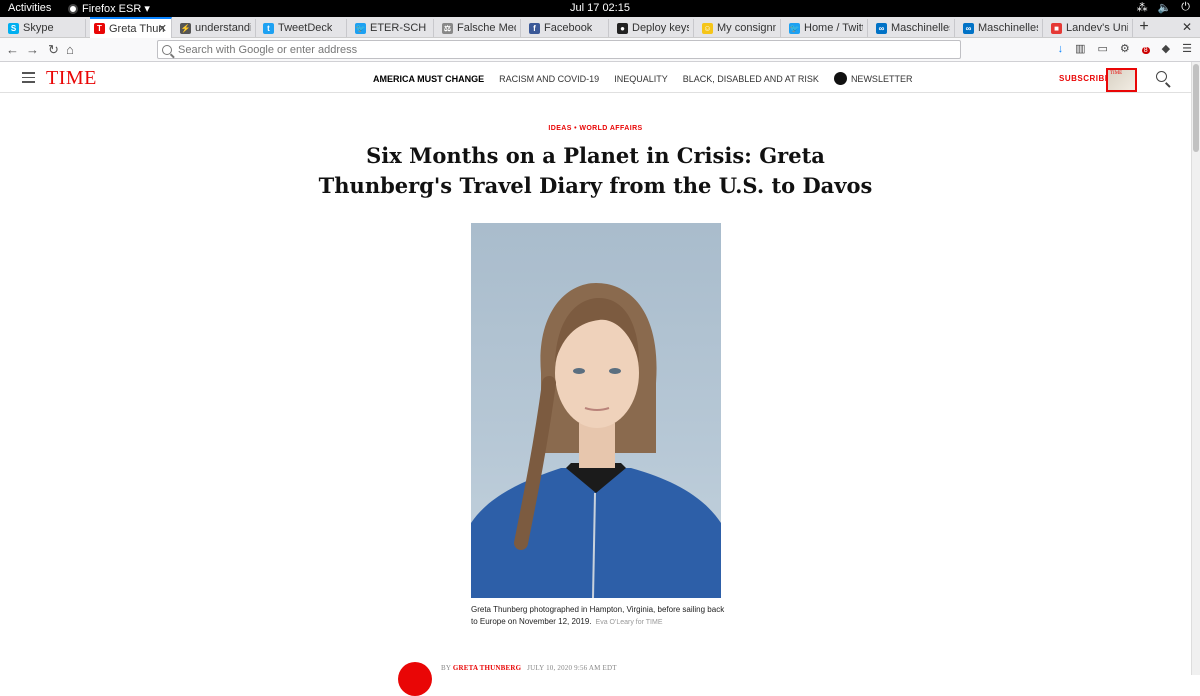  What do you see at coordinates (99, 28) in the screenshot?
I see `tab-favicon-icon: T` at bounding box center [99, 28].